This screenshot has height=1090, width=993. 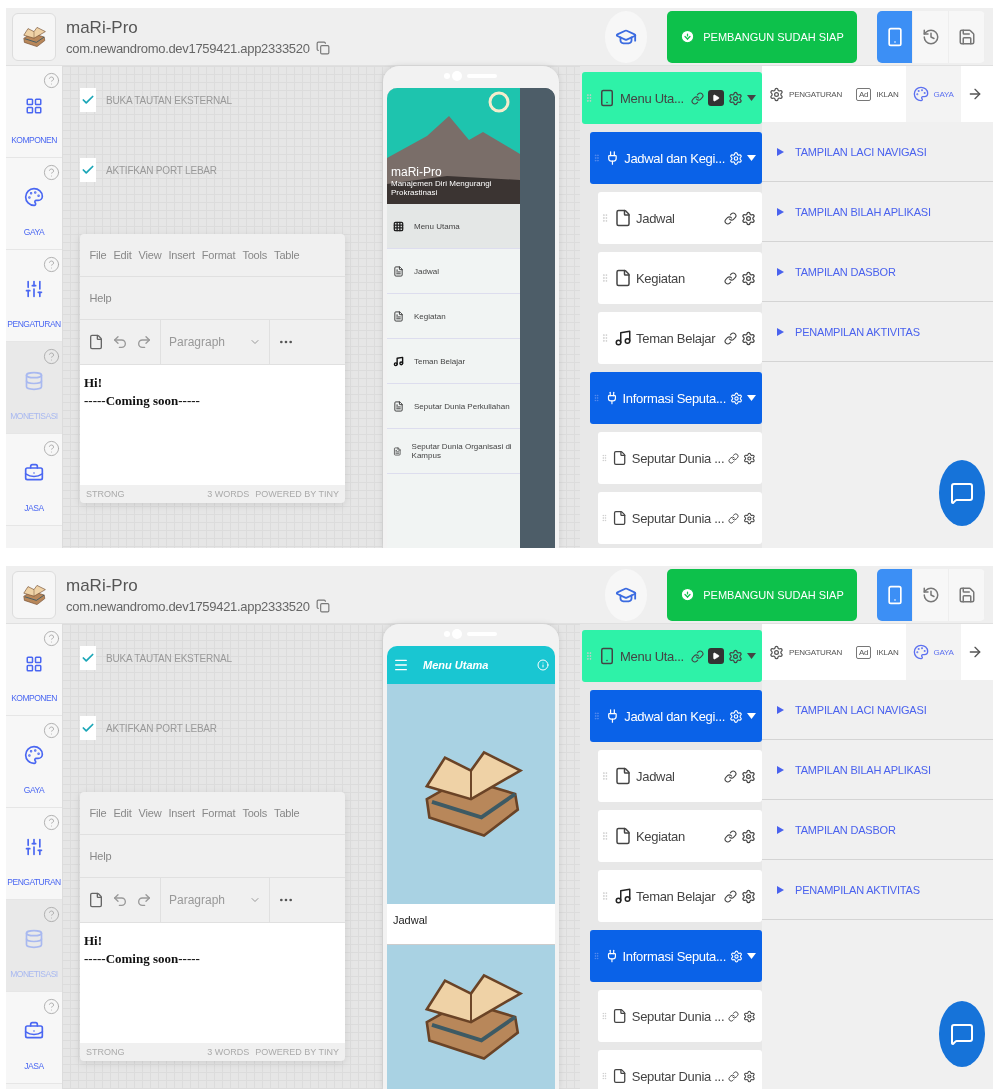 What do you see at coordinates (453, 226) in the screenshot?
I see `drawer-item: Menu Utama` at bounding box center [453, 226].